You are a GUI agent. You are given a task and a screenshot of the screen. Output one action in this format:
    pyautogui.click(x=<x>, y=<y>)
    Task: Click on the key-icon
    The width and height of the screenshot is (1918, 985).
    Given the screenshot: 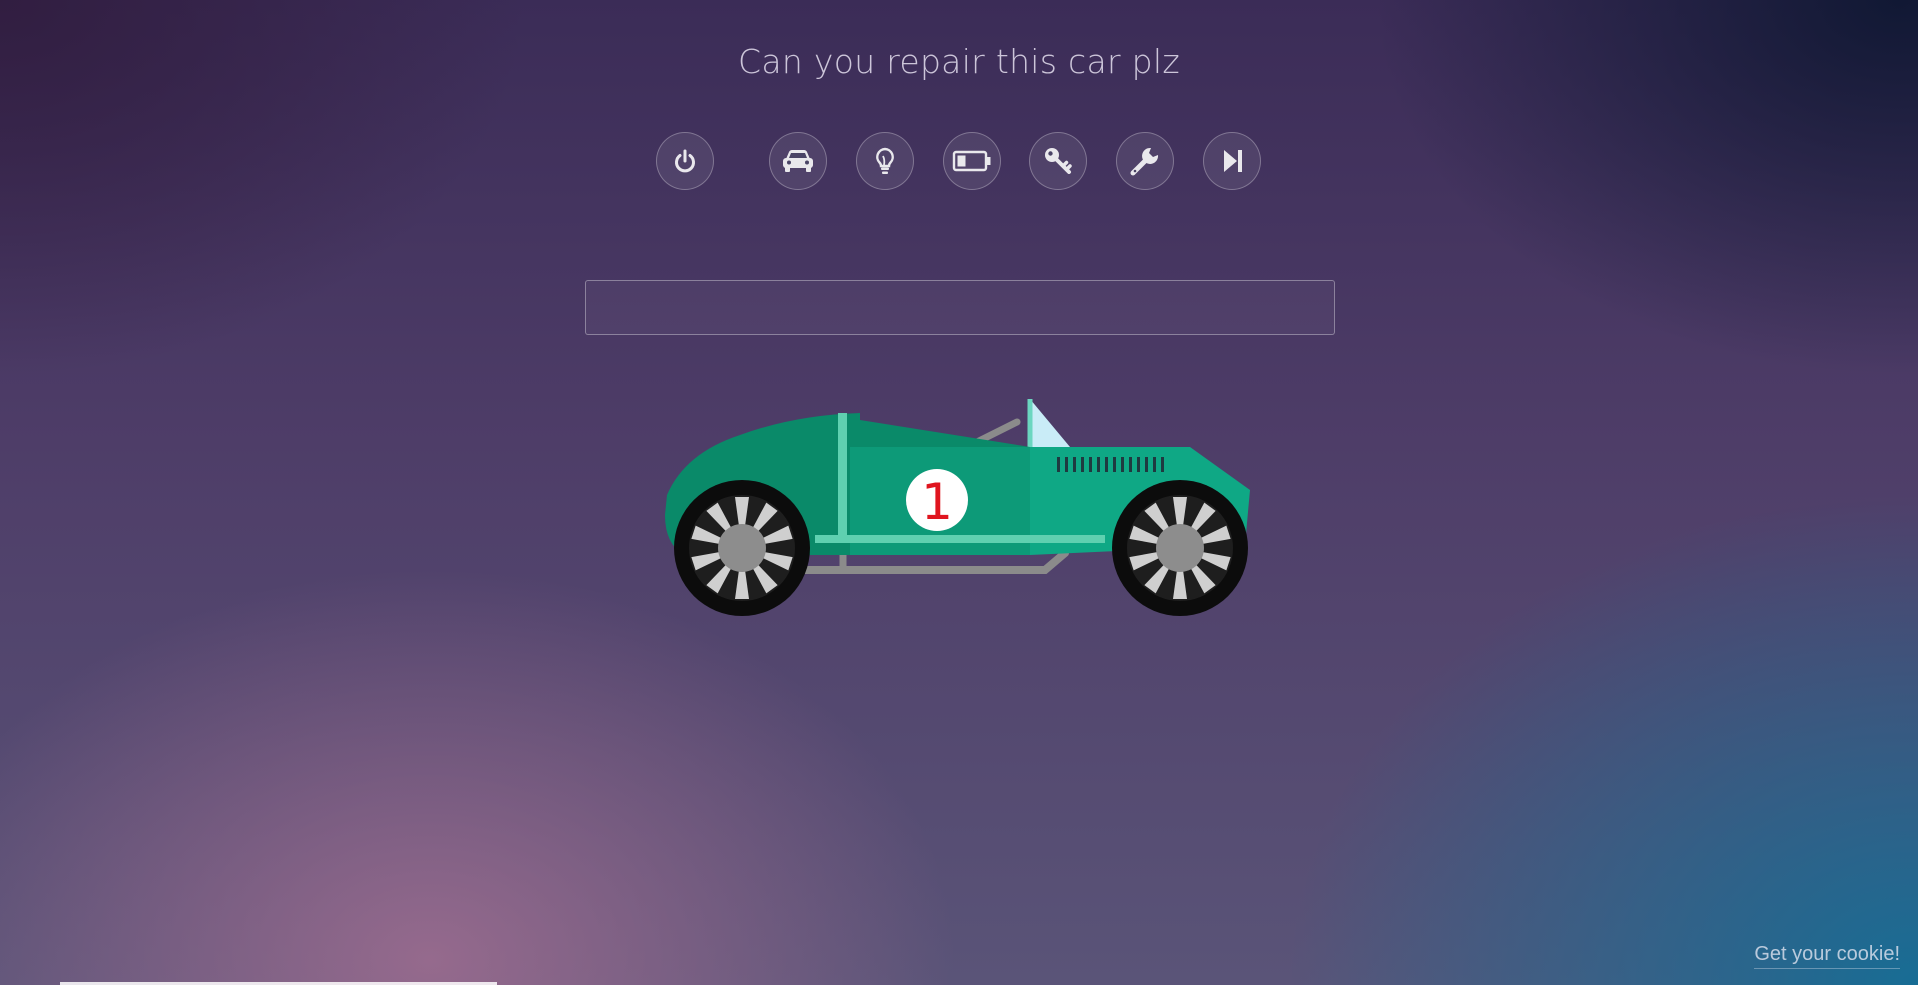 What is the action you would take?
    pyautogui.click(x=1058, y=161)
    